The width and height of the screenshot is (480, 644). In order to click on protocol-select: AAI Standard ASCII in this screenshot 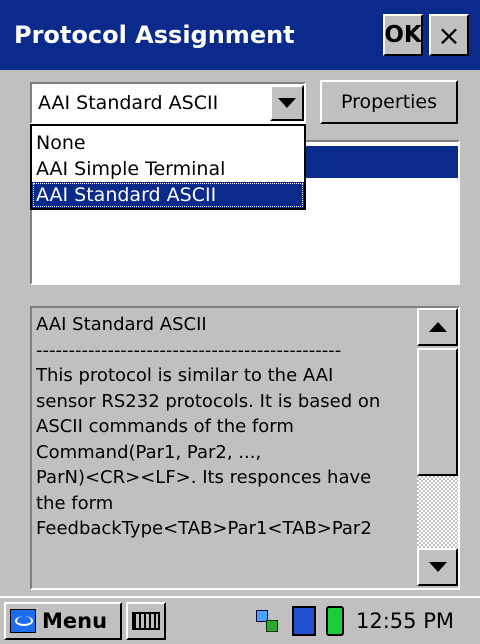, I will do `click(168, 103)`.